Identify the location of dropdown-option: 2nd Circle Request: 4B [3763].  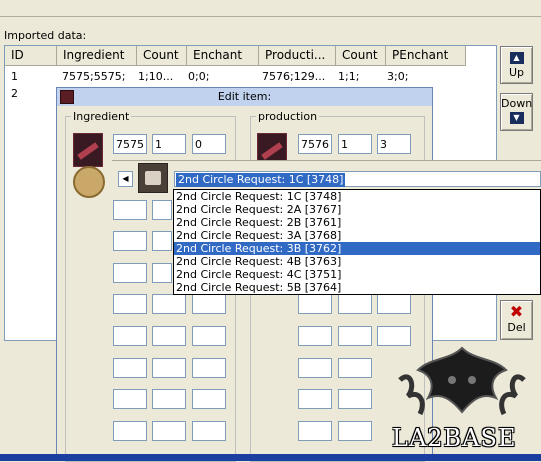
(357, 261).